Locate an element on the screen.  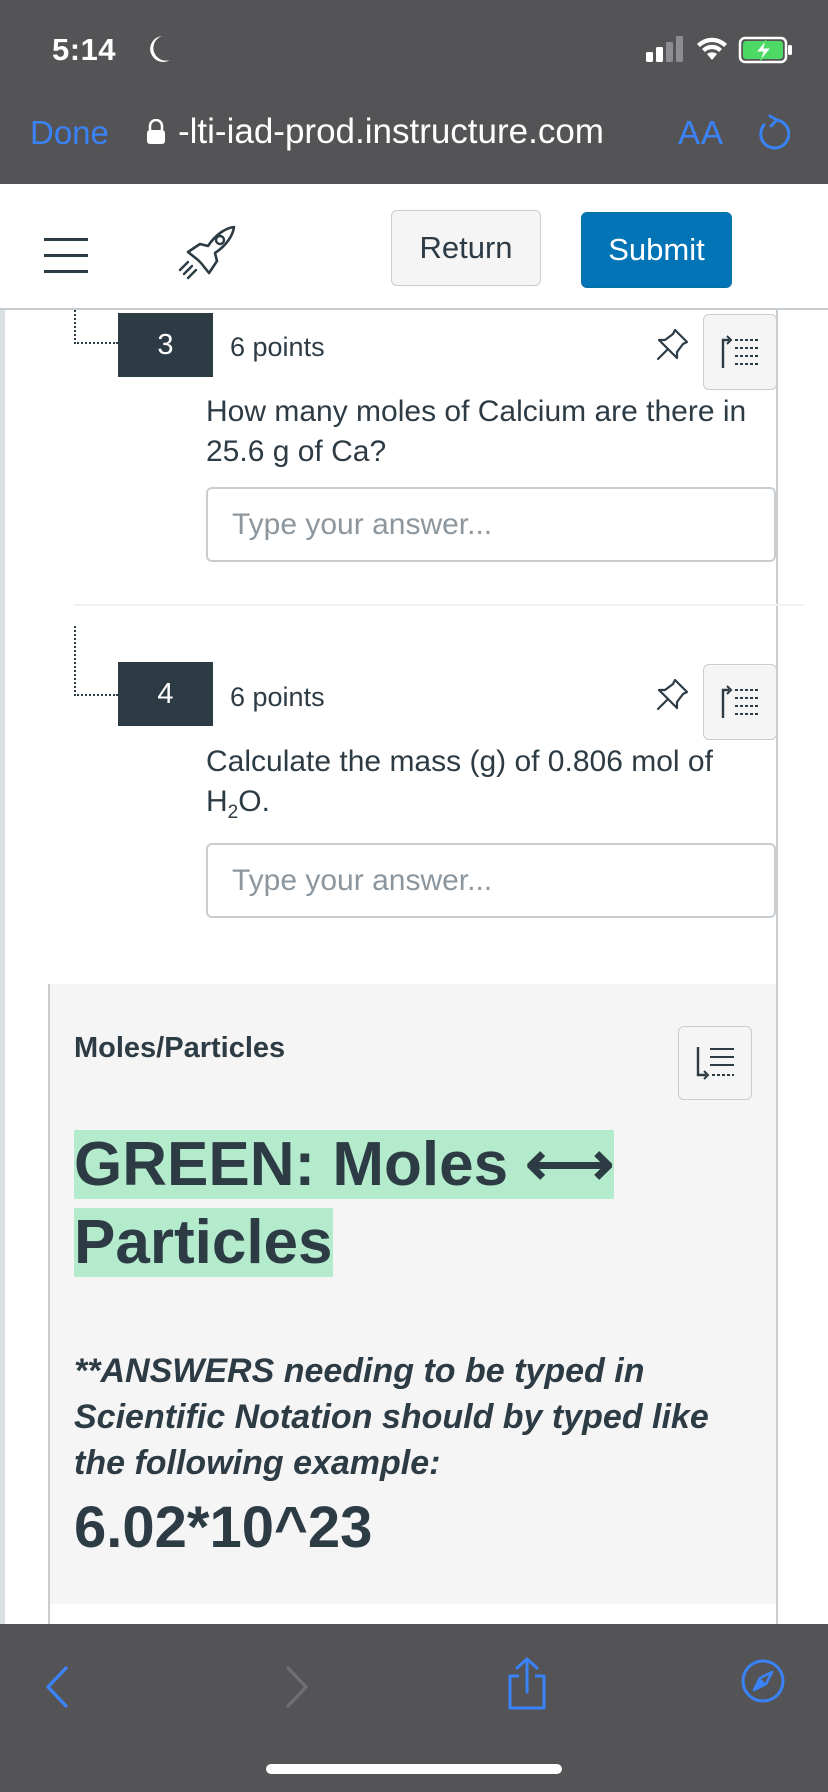
menu-icon is located at coordinates (66, 256).